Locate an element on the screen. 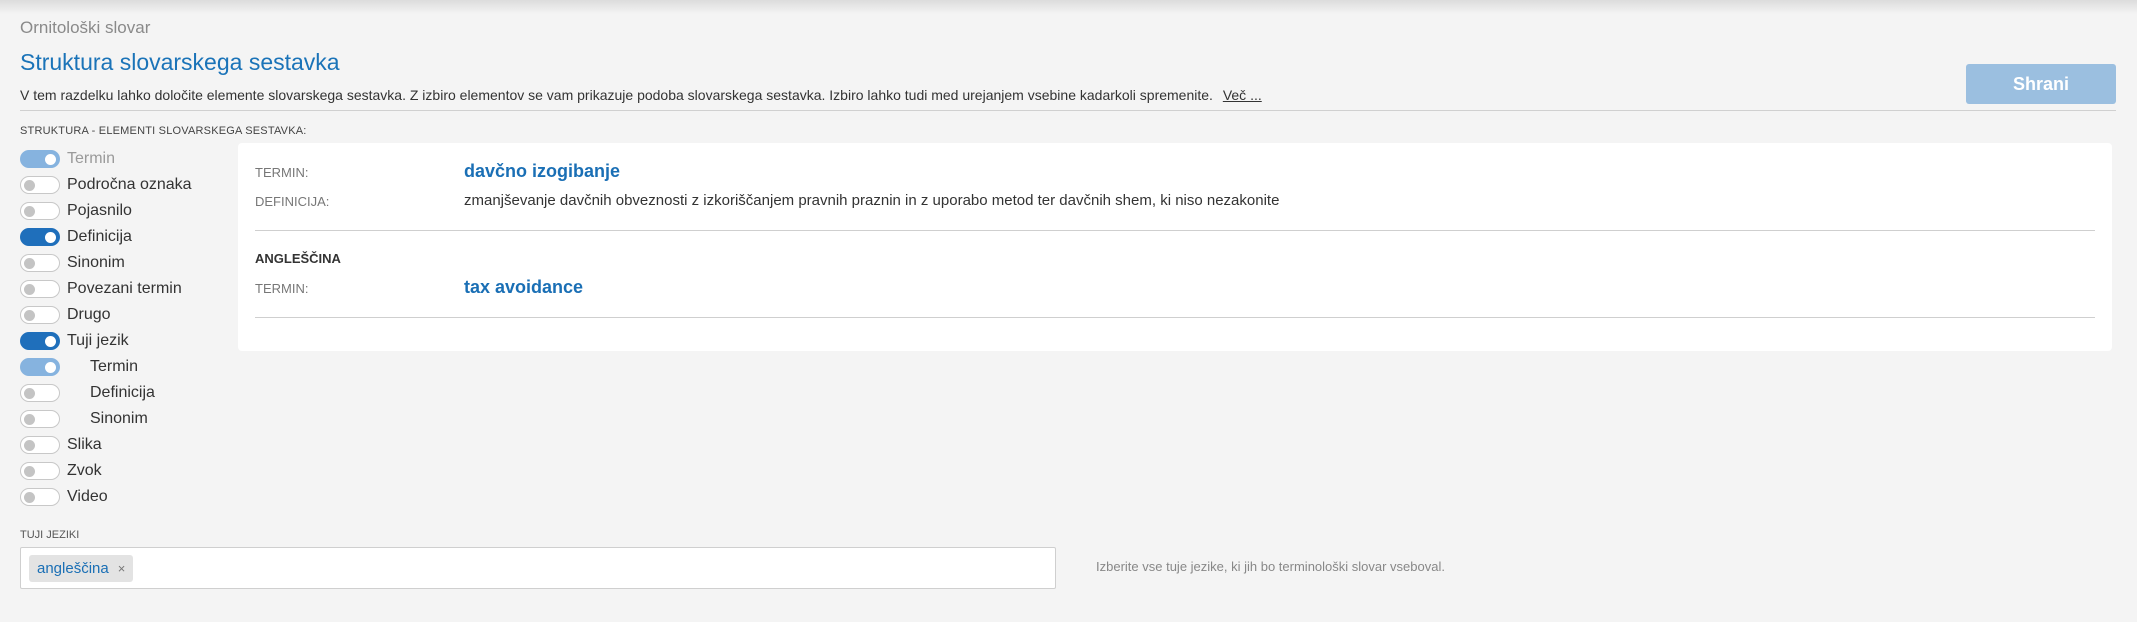 The height and width of the screenshot is (622, 2137). toggle-label: Področna oznaka is located at coordinates (129, 184).